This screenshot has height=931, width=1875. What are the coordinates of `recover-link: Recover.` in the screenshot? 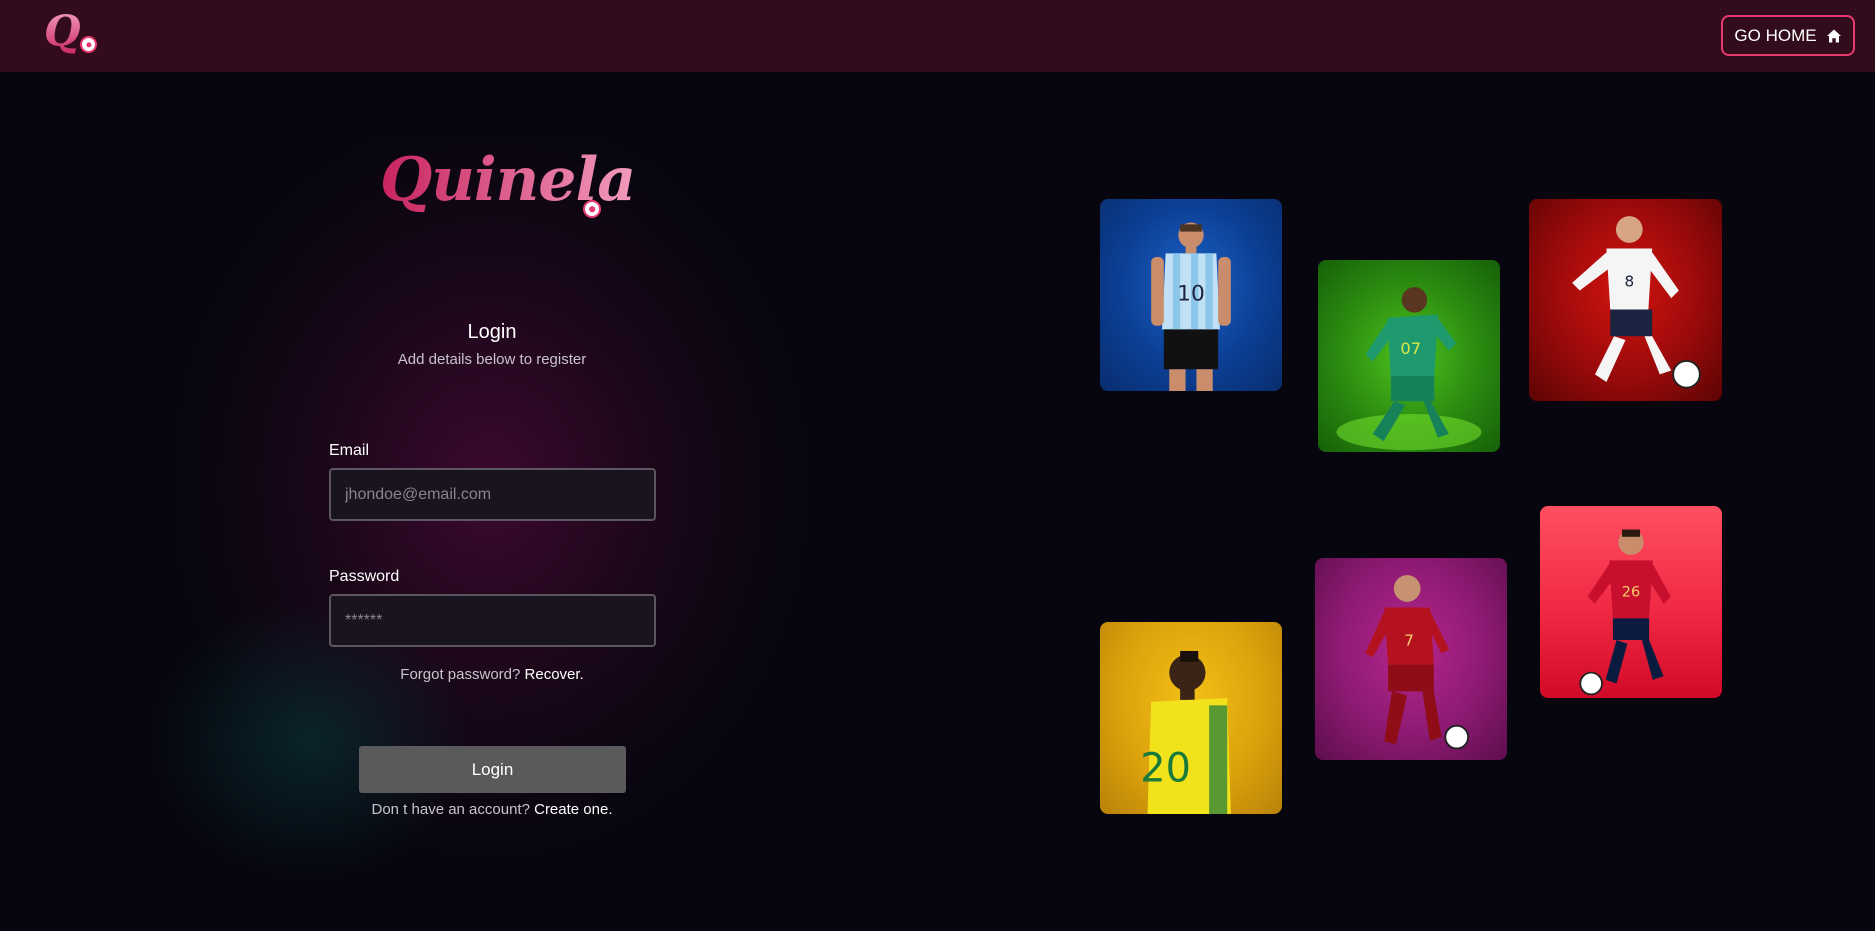 It's located at (554, 674).